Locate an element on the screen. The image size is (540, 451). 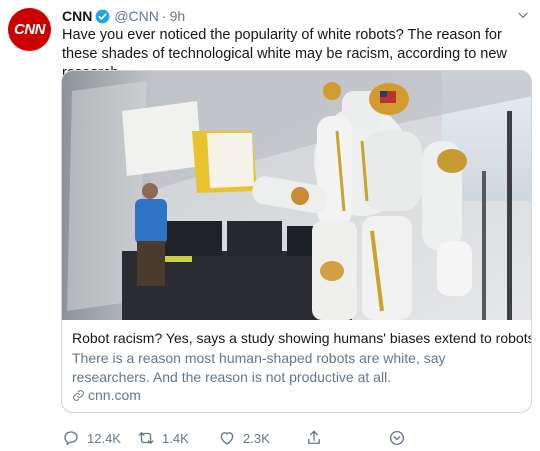
like-button: 2.3K is located at coordinates (244, 438).